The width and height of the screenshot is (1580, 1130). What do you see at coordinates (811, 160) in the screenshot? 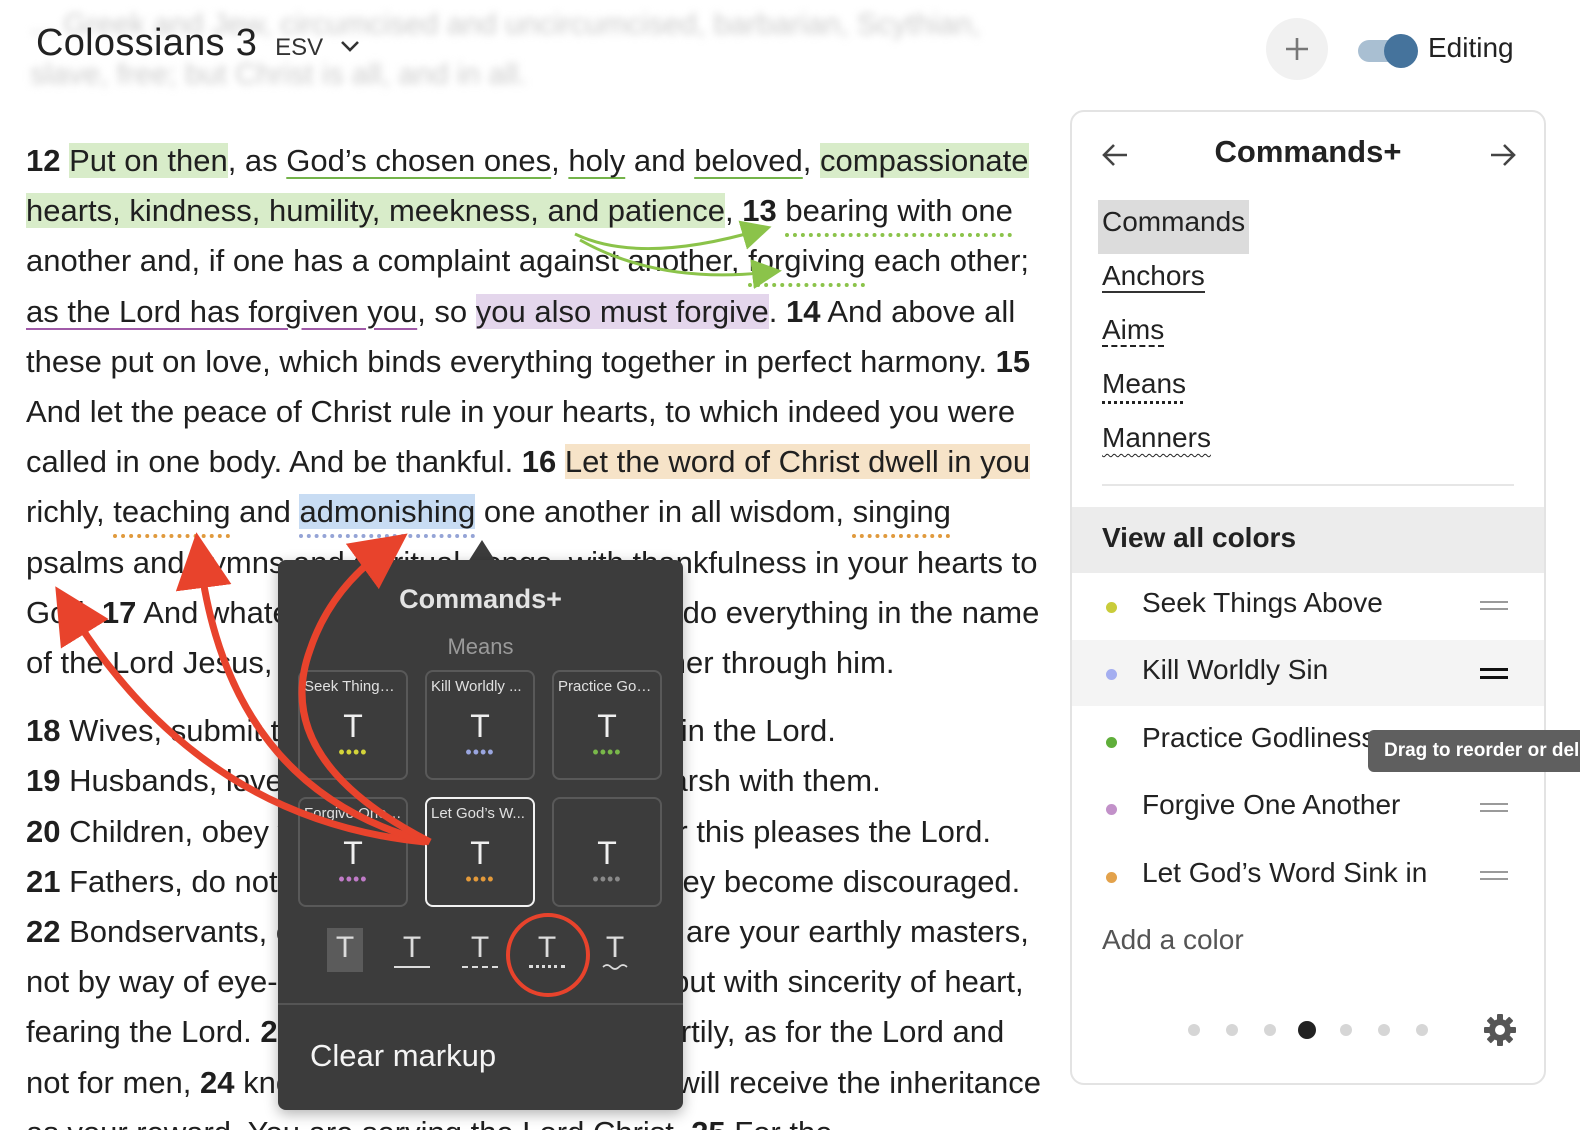
I see `verse-text: ,` at bounding box center [811, 160].